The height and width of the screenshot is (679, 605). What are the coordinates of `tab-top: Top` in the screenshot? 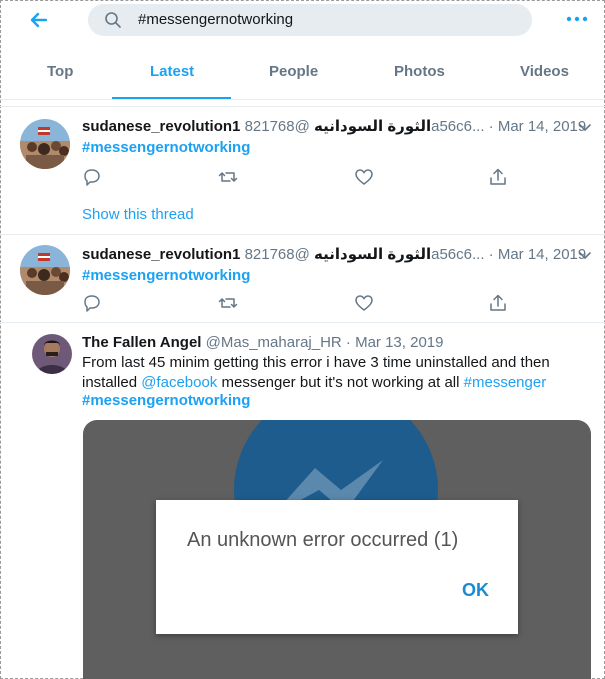 It's located at (60, 71).